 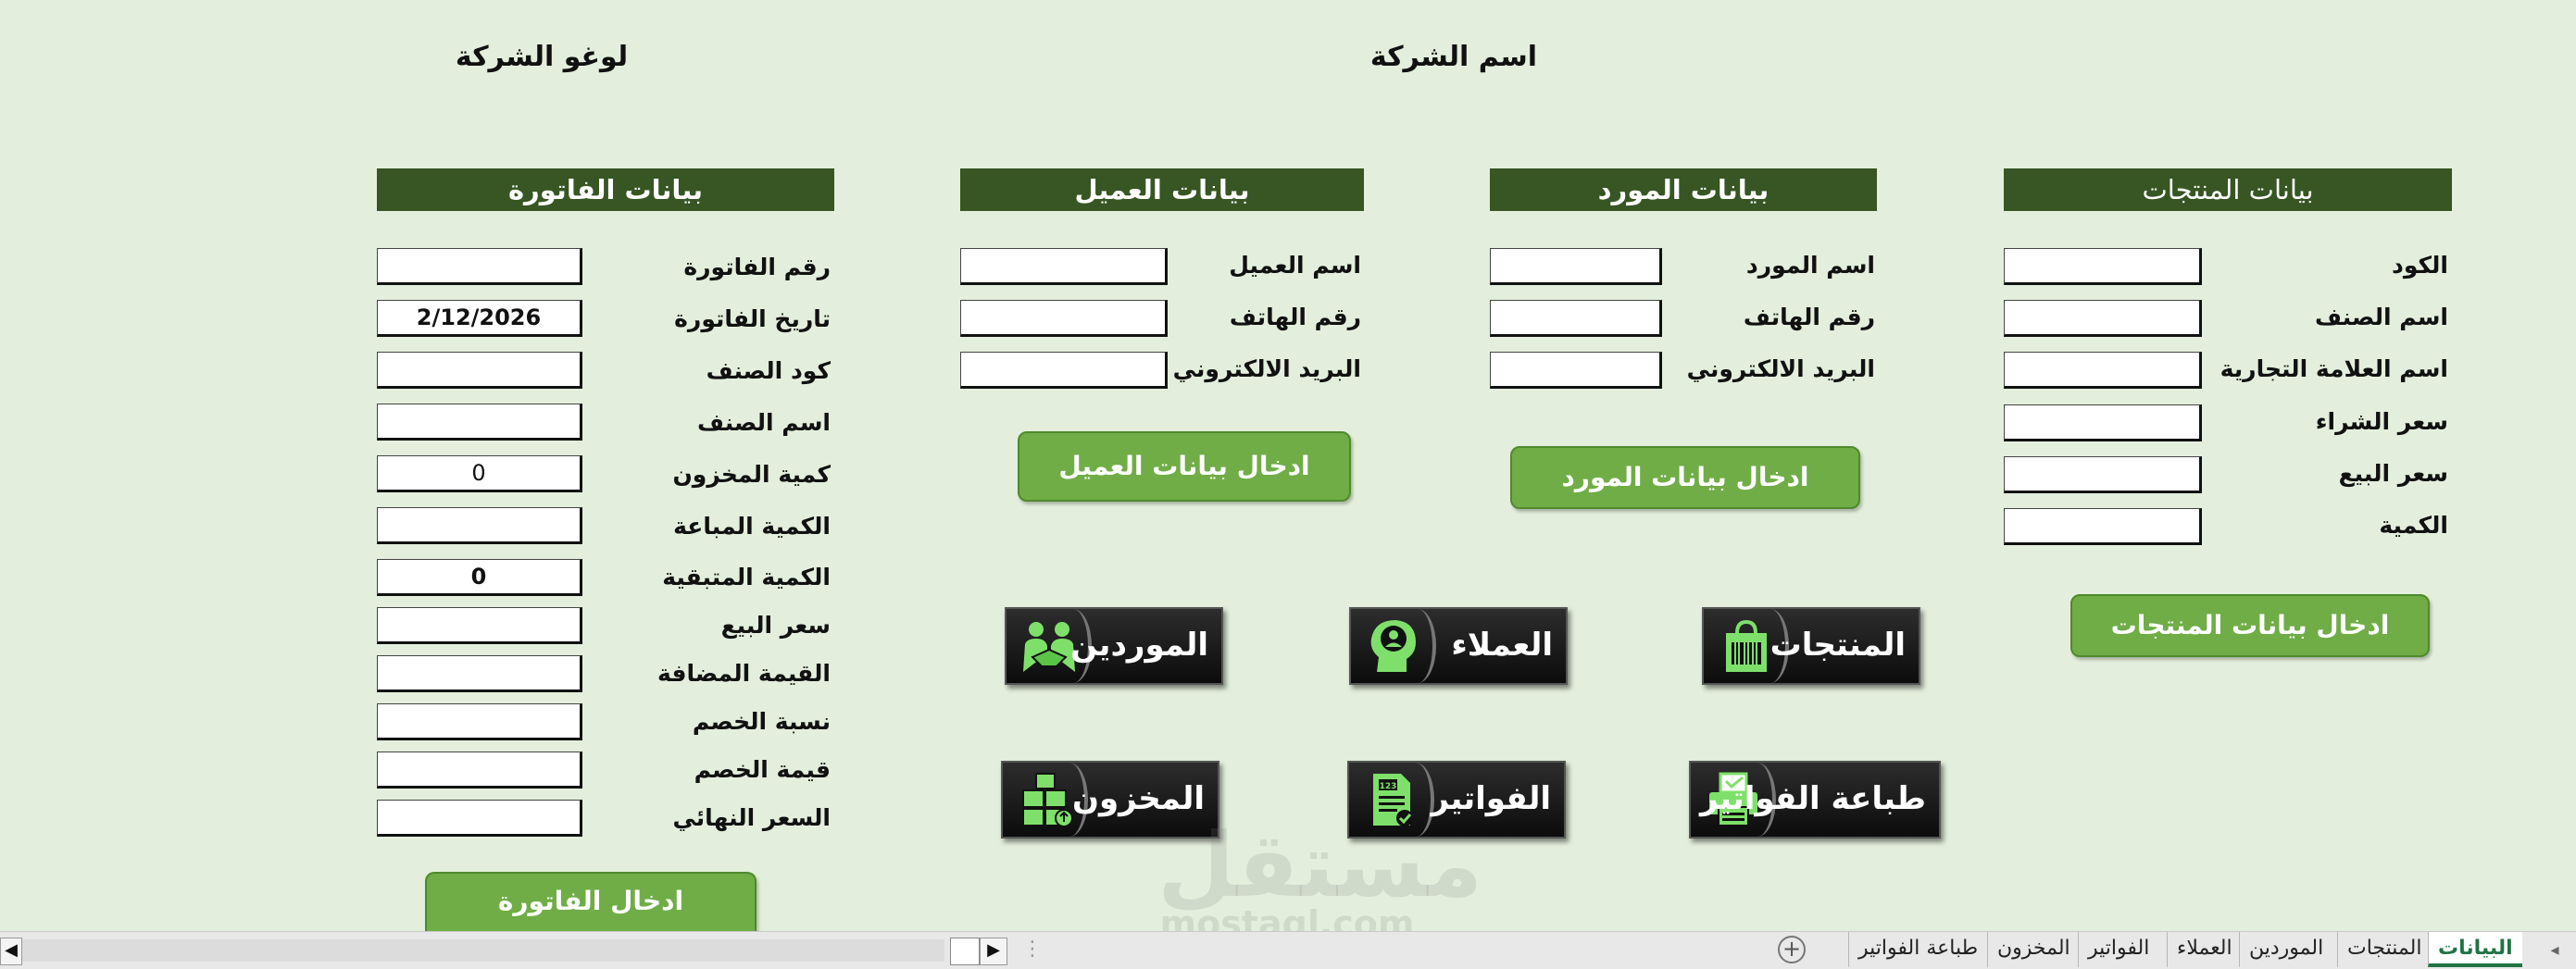 What do you see at coordinates (761, 722) in the screenshot?
I see `invoice-label: نسبة الخصم` at bounding box center [761, 722].